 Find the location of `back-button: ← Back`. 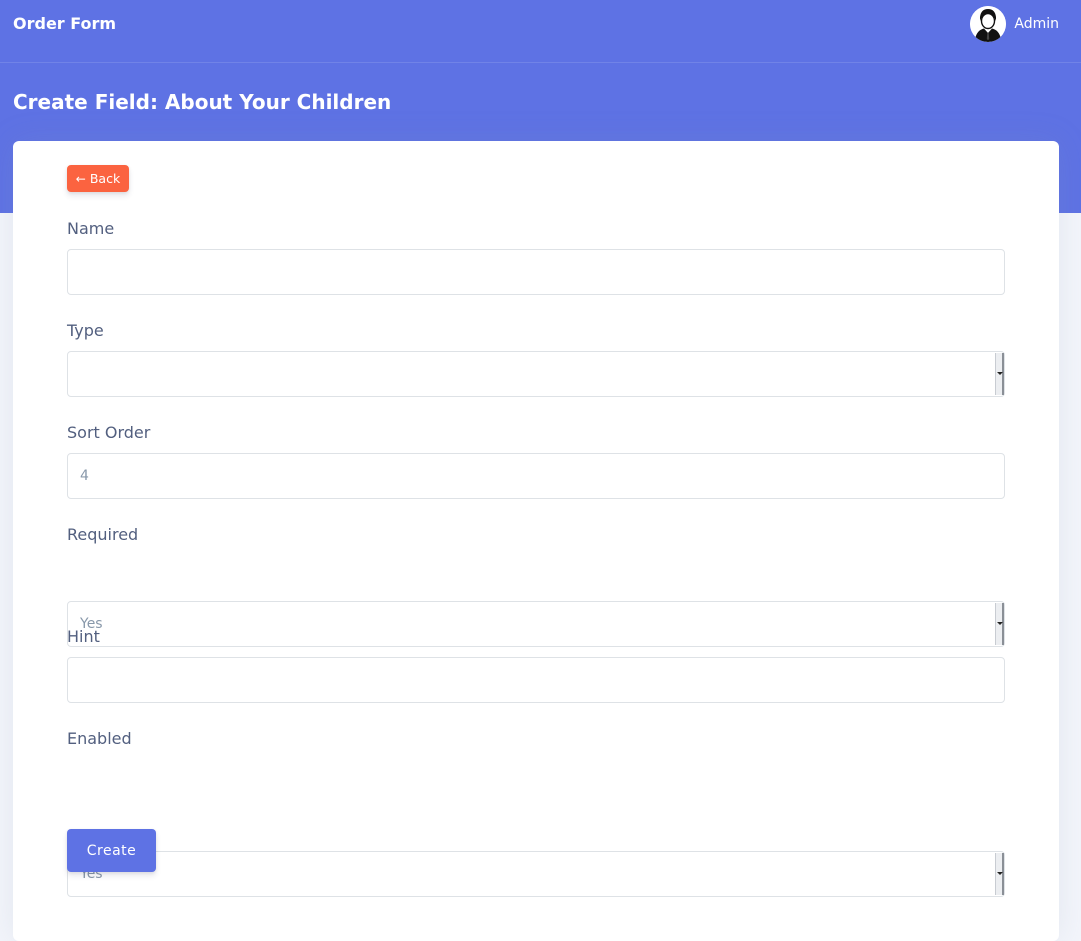

back-button: ← Back is located at coordinates (98, 178).